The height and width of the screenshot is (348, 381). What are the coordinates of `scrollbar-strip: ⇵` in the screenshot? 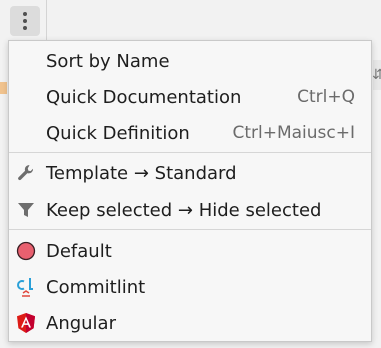 It's located at (376, 75).